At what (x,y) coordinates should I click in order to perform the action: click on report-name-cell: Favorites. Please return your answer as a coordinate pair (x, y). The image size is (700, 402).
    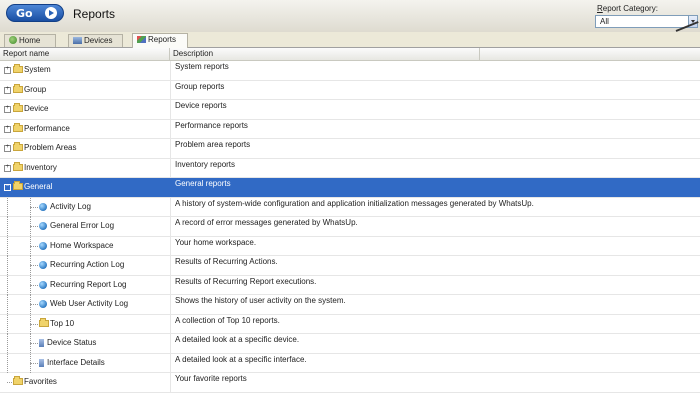
    Looking at the image, I should click on (85, 382).